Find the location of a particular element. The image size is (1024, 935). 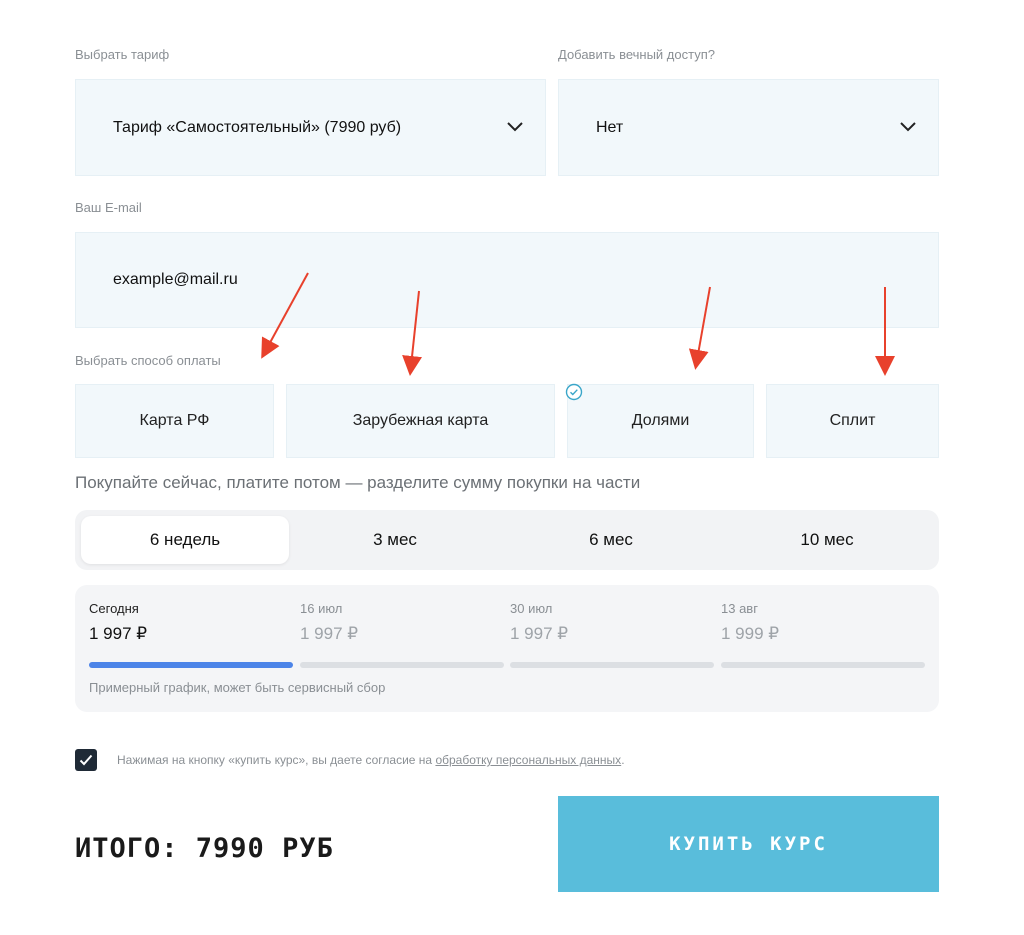

privacy-policy-link: обработку персональных данных is located at coordinates (528, 760).